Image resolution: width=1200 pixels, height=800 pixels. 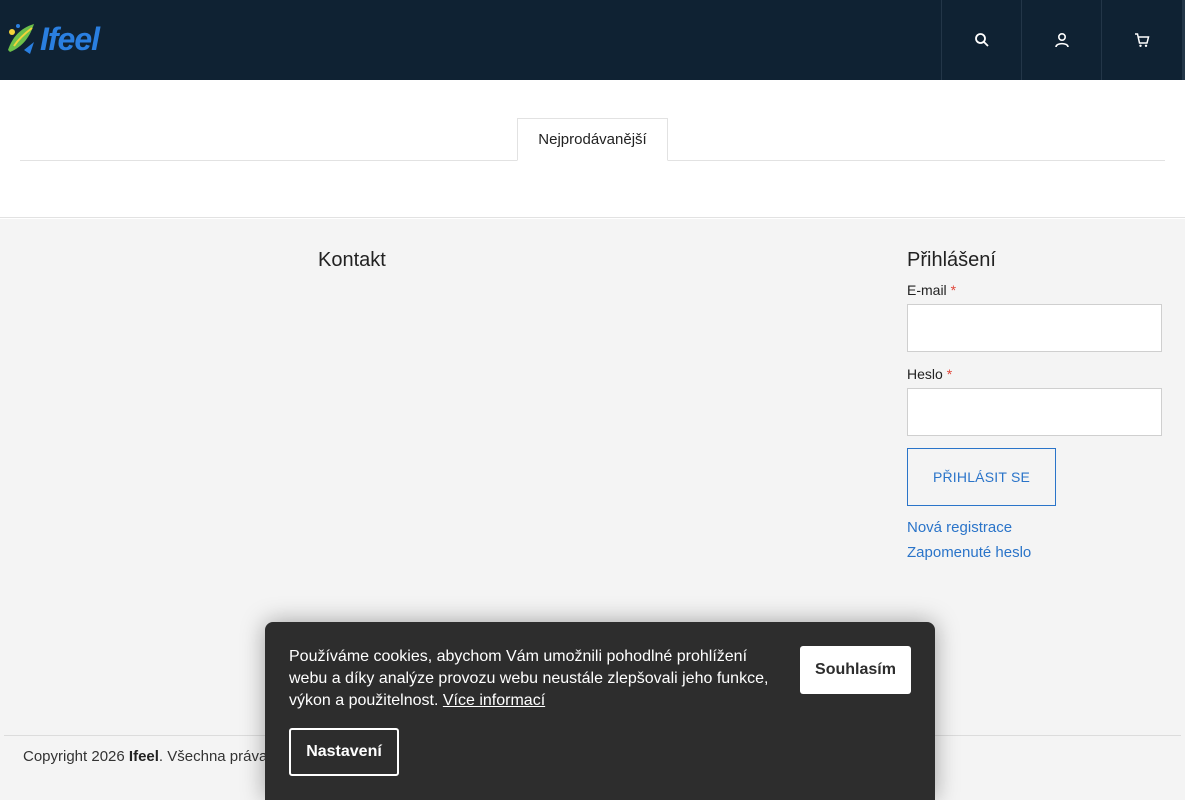 I want to click on login-heading: Přihlášení, so click(x=951, y=260).